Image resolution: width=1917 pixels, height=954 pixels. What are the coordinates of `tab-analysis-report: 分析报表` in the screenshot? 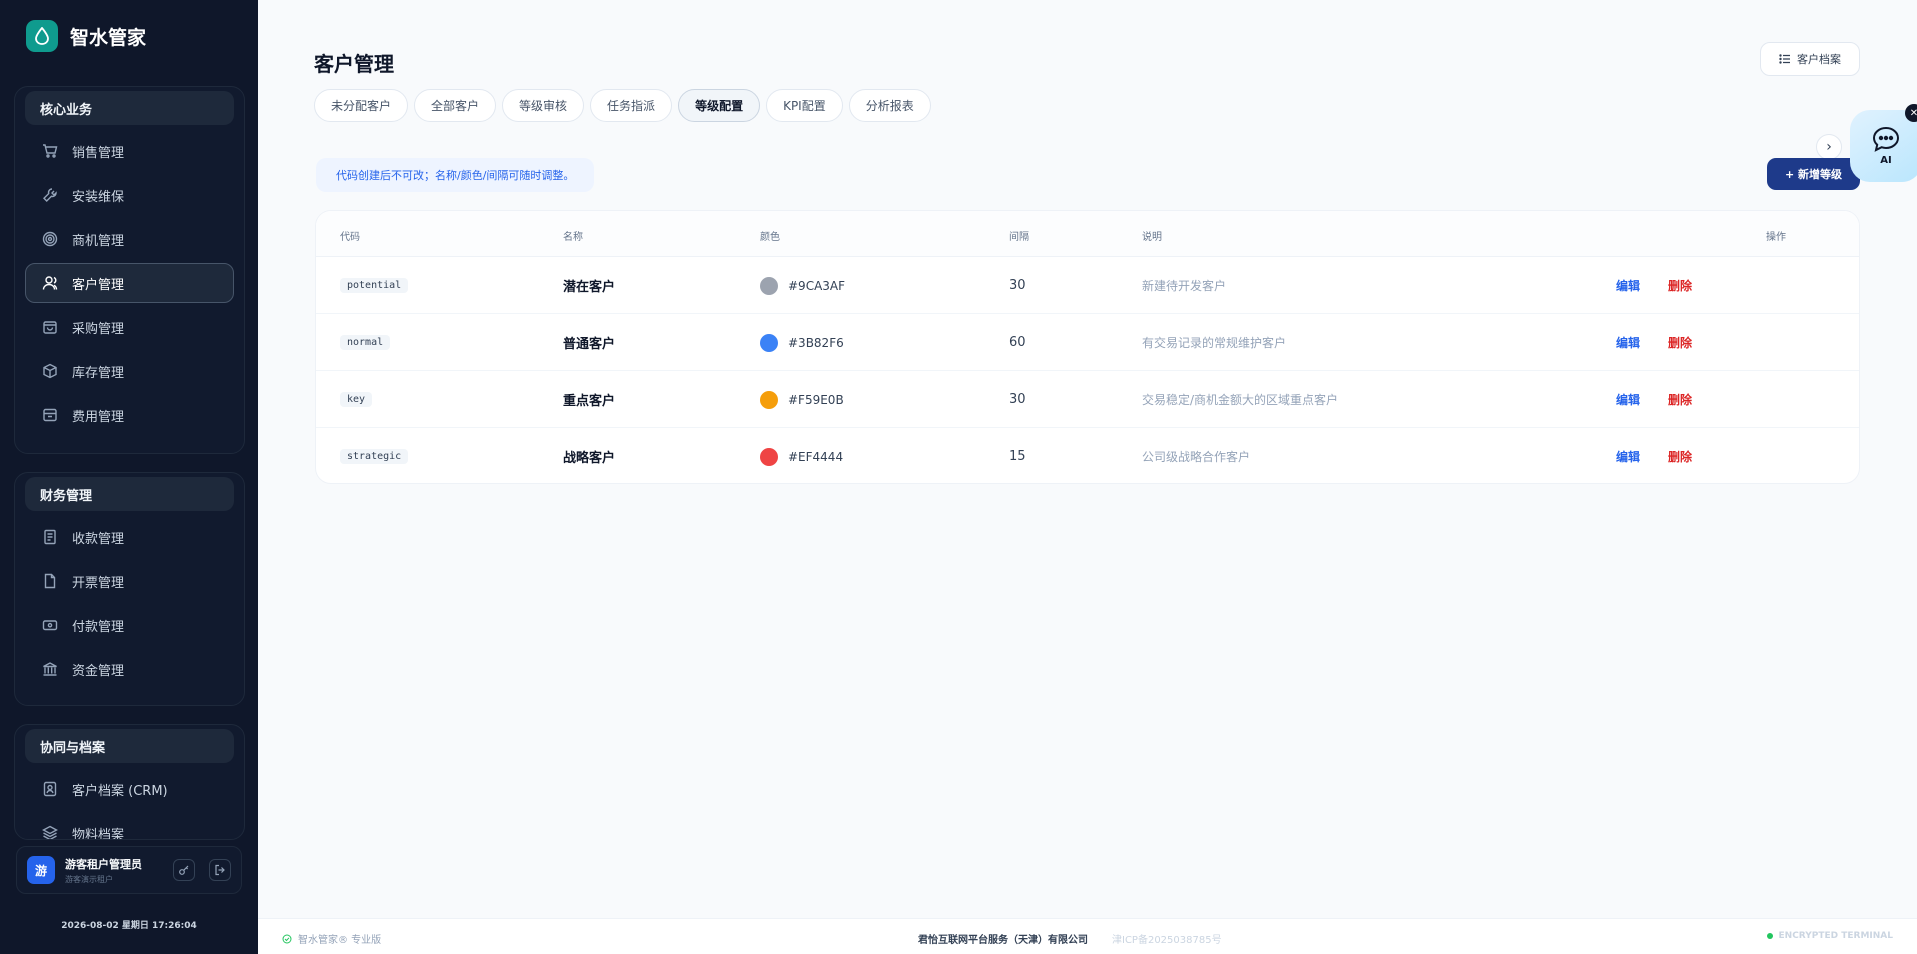 It's located at (889, 105).